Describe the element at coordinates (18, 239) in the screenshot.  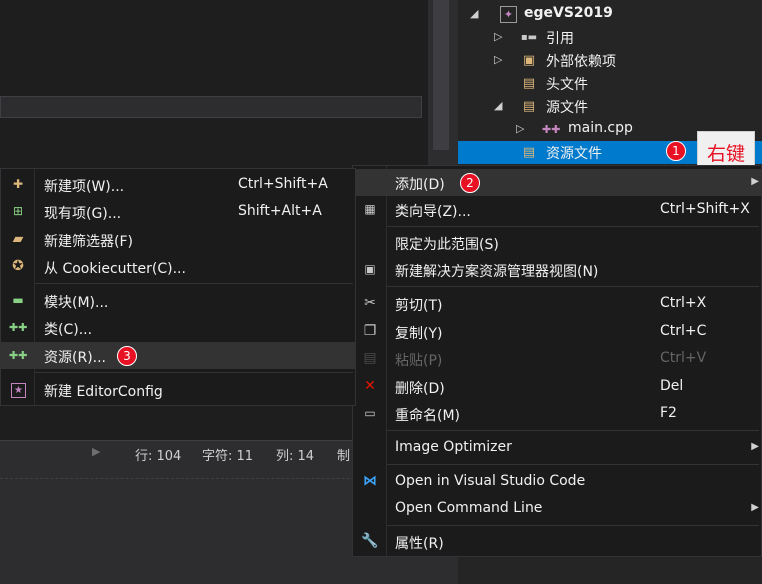
I see `new-filter-icon: ▰` at that location.